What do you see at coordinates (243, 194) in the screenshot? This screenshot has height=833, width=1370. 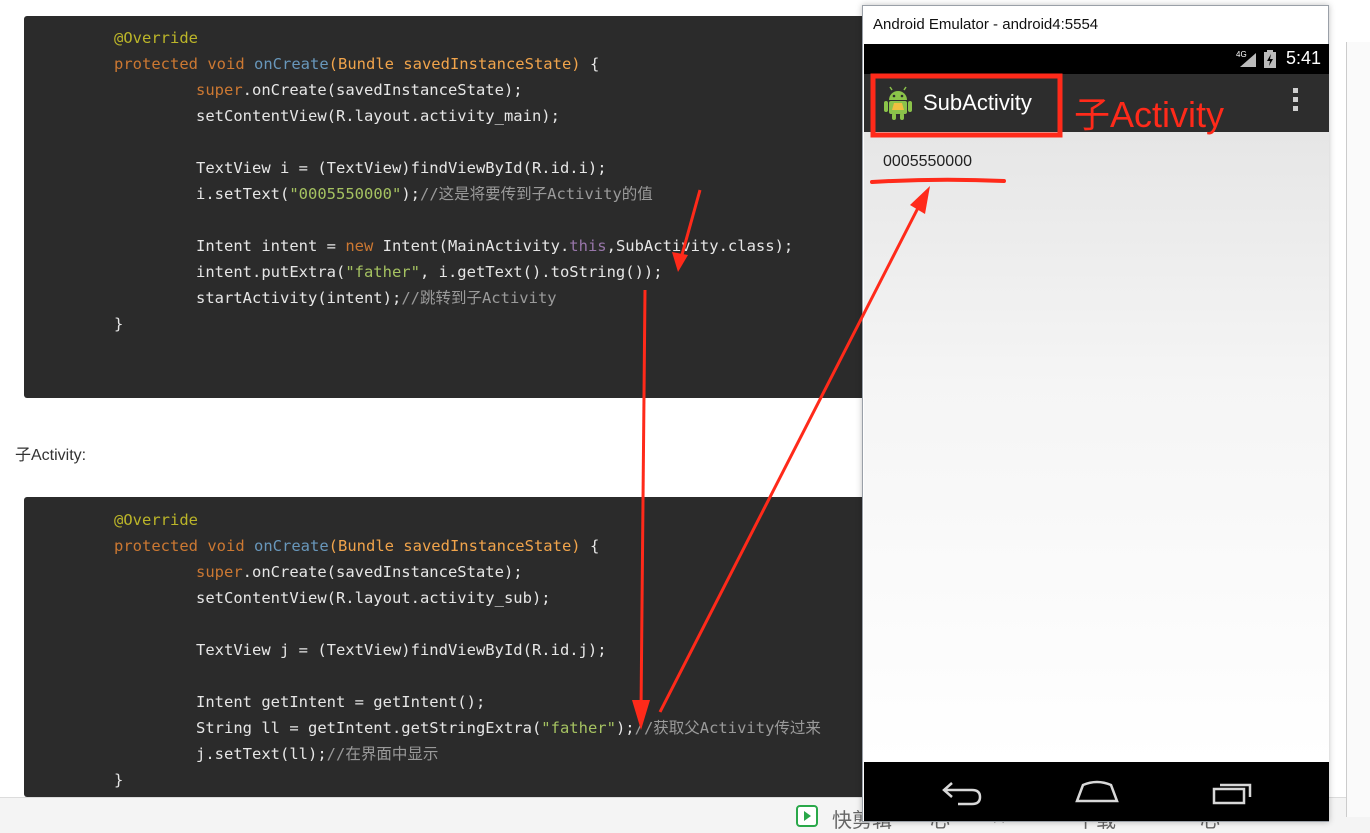 I see `code-token: i.setText(` at bounding box center [243, 194].